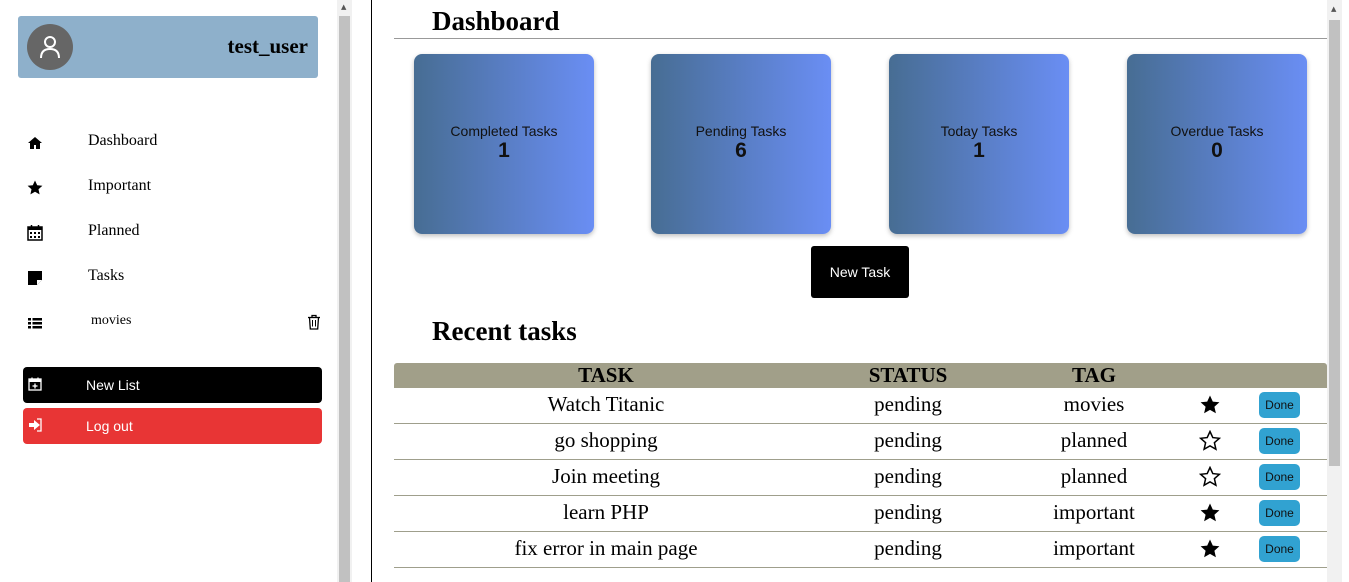 This screenshot has width=1349, height=582. I want to click on sidebar-item-planned: Planned, so click(168, 232).